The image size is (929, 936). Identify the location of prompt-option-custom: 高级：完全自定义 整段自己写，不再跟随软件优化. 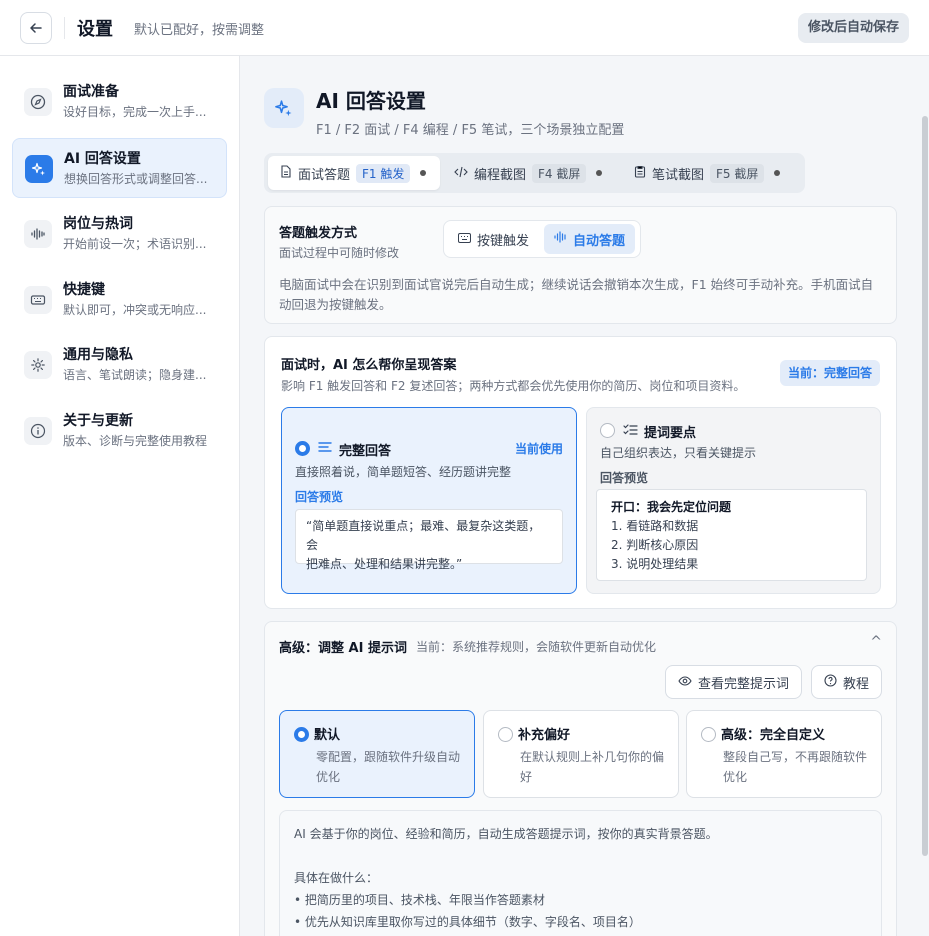
(784, 754).